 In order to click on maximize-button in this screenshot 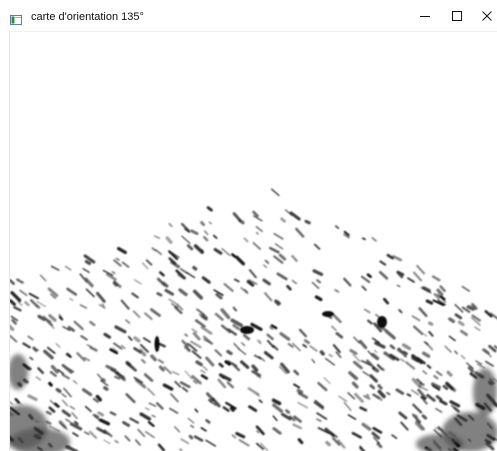, I will do `click(457, 16)`.